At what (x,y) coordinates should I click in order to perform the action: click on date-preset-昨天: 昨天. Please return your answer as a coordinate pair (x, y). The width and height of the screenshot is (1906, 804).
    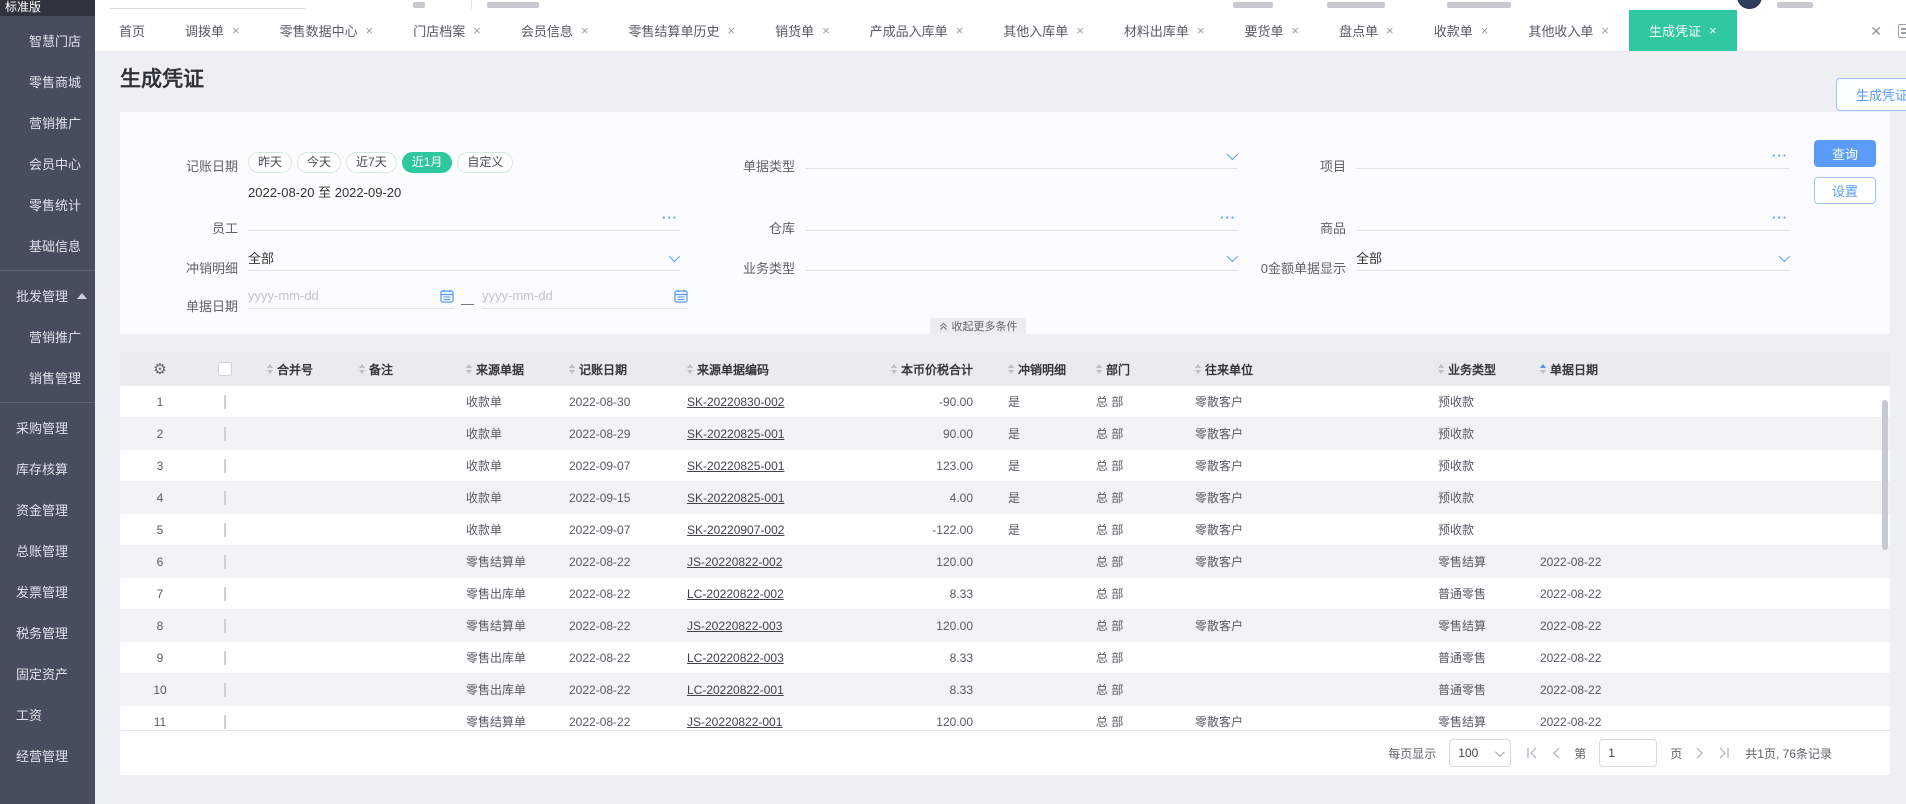
    Looking at the image, I should click on (270, 162).